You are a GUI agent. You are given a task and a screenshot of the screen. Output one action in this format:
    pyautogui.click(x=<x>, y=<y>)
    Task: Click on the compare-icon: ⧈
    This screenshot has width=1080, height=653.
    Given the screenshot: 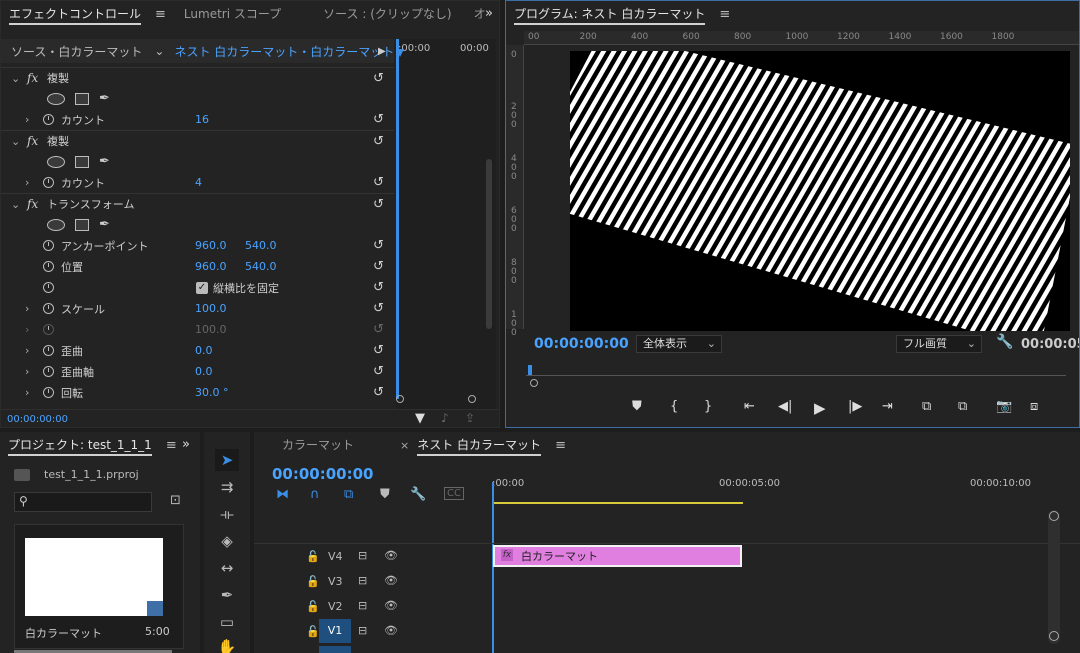 What is the action you would take?
    pyautogui.click(x=1034, y=406)
    